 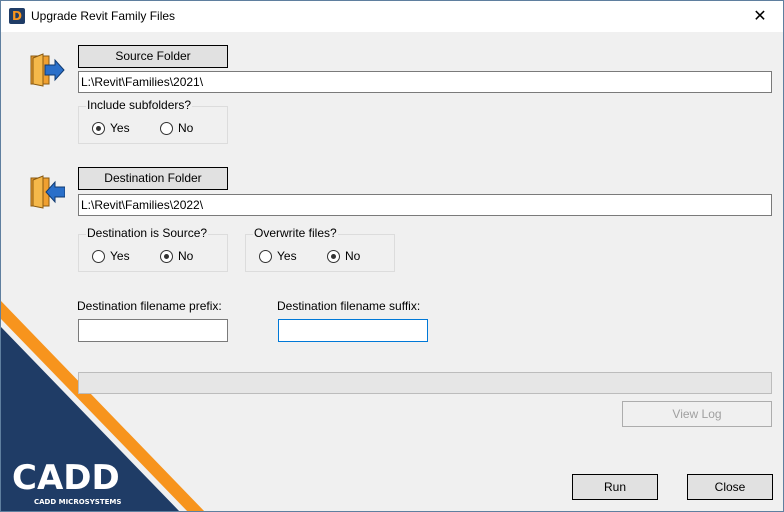 I want to click on title-bar: D Upgrade Revit Family Files ✕, so click(x=392, y=16).